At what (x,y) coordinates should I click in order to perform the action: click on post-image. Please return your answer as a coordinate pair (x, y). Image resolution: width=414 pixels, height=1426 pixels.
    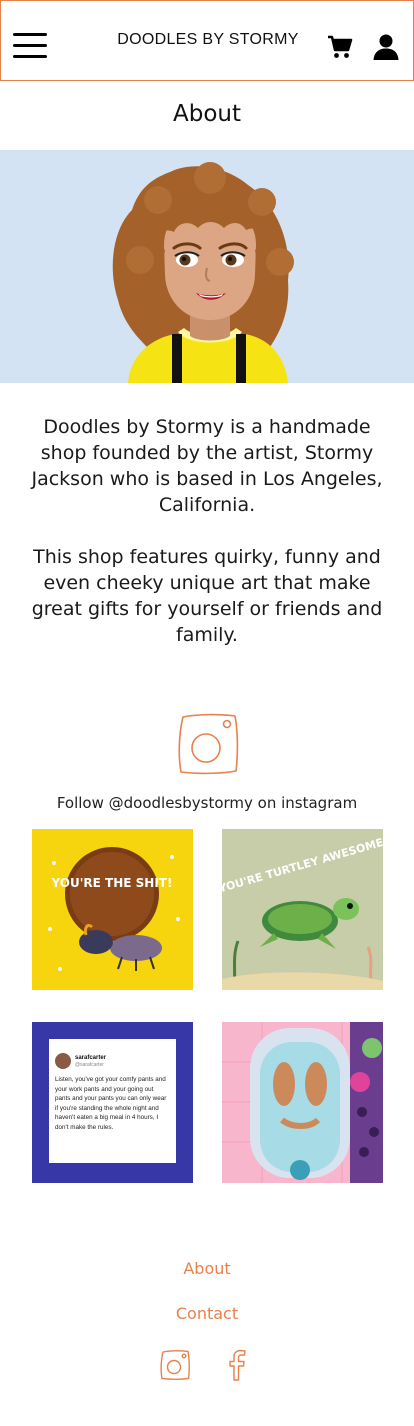
    Looking at the image, I should click on (302, 1102).